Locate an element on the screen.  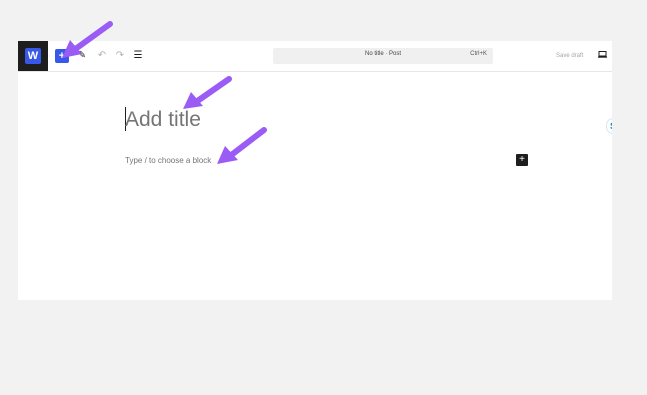
block-placeholder: Type / to choose a block is located at coordinates (168, 160).